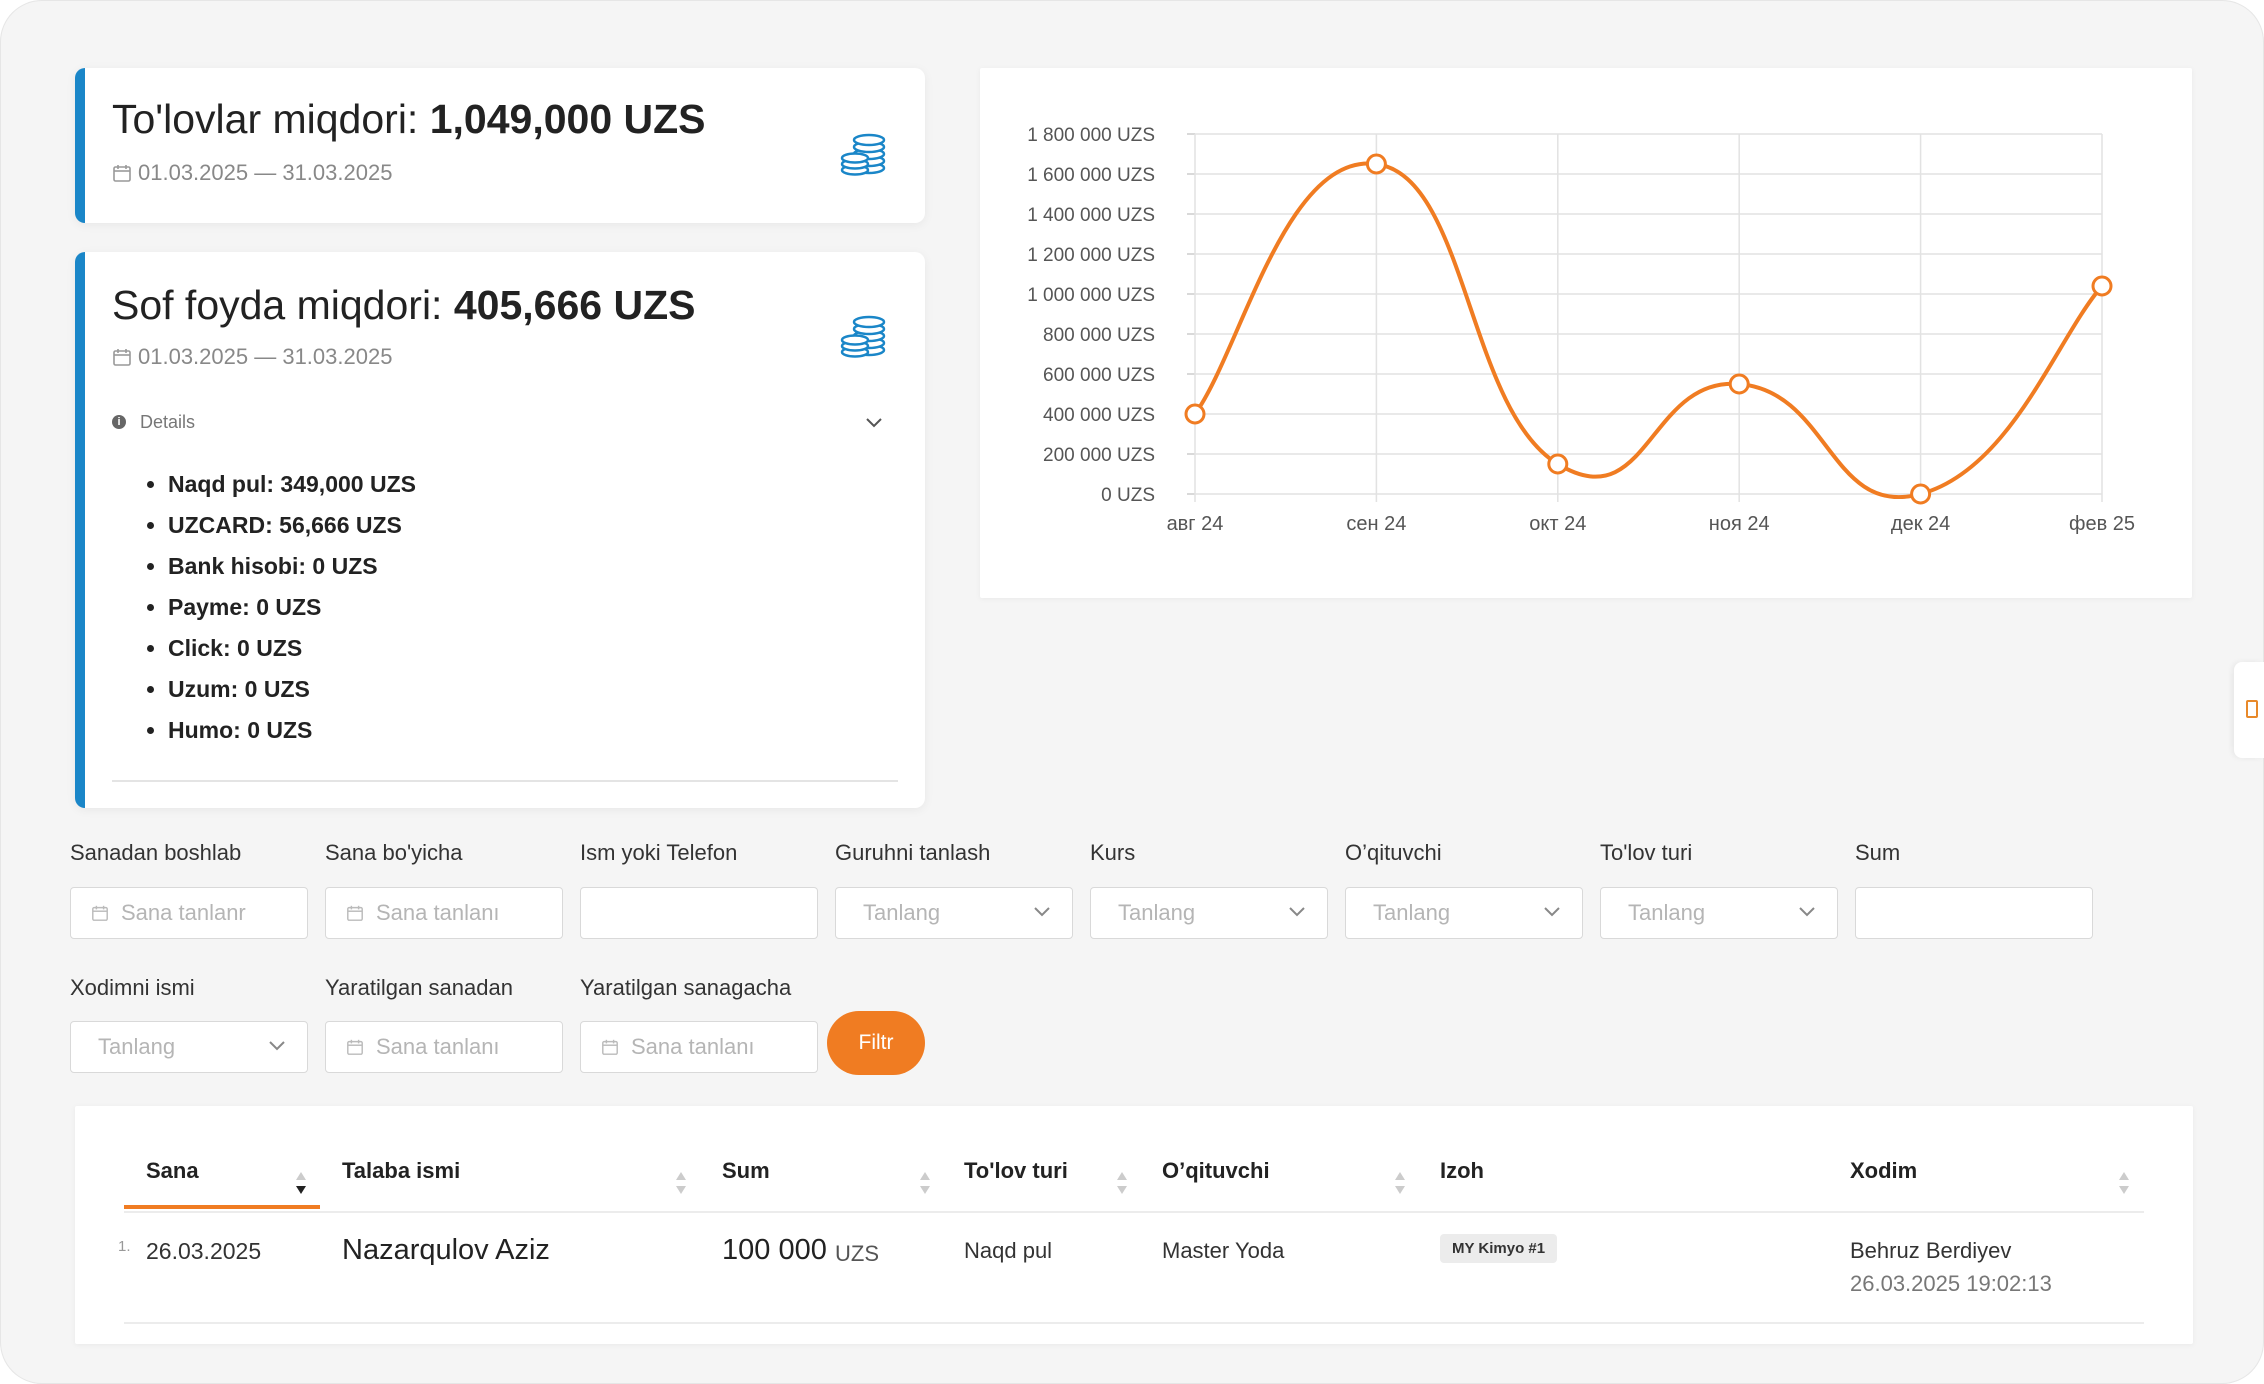 The height and width of the screenshot is (1384, 2264). What do you see at coordinates (746, 1171) in the screenshot?
I see `column-header: Sum` at bounding box center [746, 1171].